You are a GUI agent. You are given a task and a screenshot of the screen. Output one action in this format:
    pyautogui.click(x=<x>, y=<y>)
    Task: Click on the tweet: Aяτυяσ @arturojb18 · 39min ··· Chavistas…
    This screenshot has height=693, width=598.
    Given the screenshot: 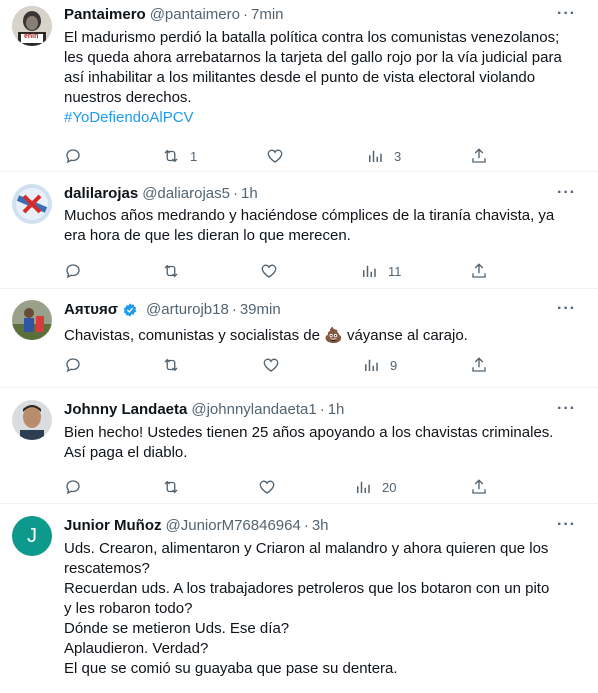 What is the action you would take?
    pyautogui.click(x=299, y=338)
    